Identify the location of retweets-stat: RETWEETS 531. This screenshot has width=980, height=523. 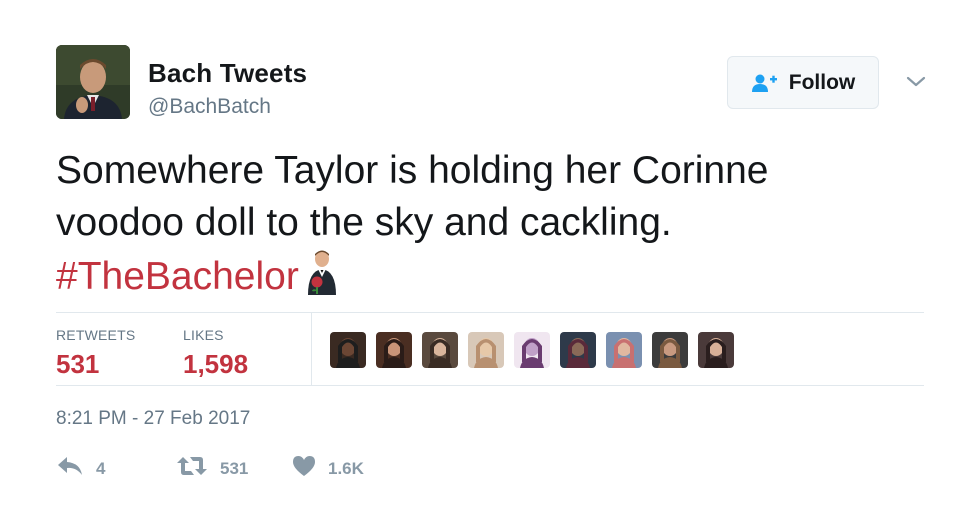
(95, 353).